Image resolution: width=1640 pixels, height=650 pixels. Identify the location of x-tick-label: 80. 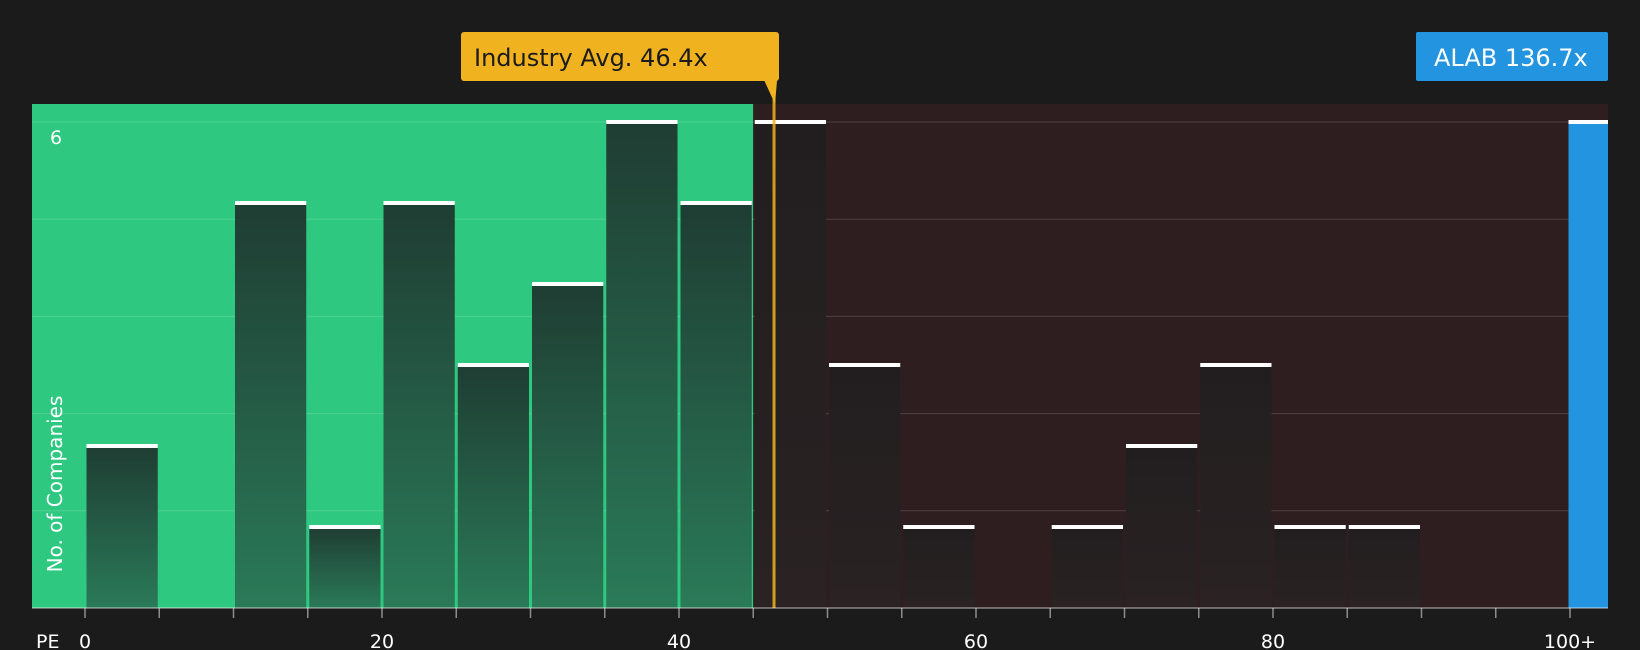
(1273, 640).